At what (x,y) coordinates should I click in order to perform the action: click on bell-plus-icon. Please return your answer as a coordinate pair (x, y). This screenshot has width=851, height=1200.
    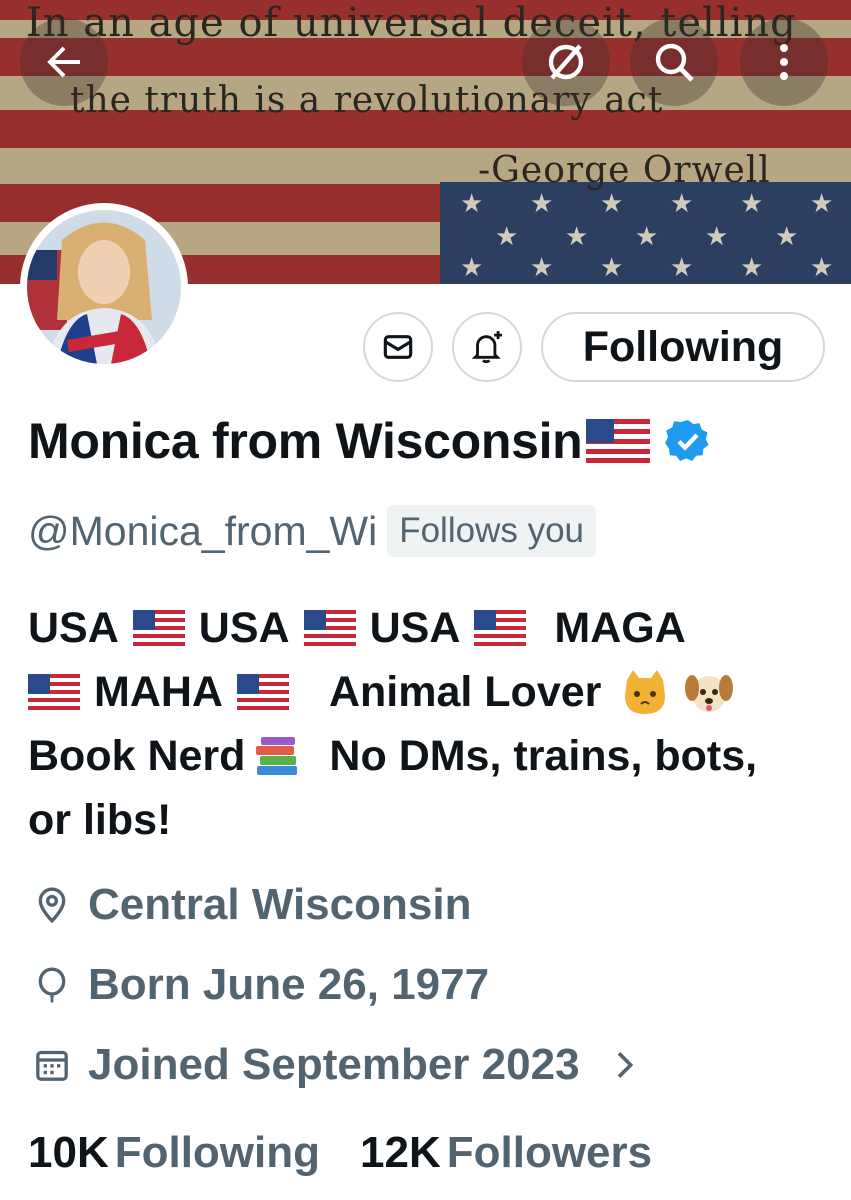
    Looking at the image, I should click on (487, 347).